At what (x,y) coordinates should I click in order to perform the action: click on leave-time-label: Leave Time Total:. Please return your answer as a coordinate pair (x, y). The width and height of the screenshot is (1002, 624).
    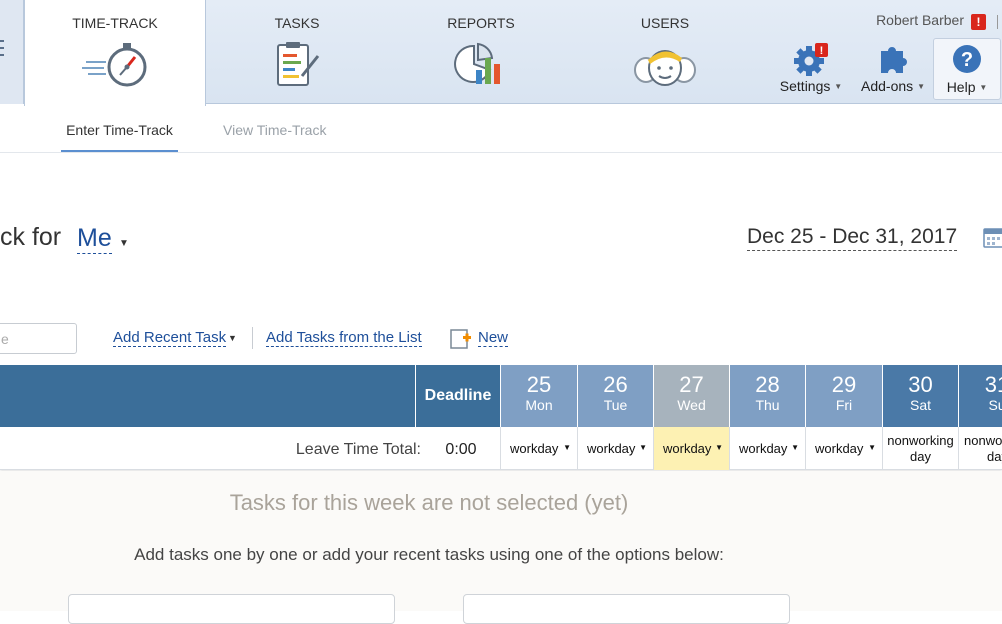
    Looking at the image, I should click on (358, 449).